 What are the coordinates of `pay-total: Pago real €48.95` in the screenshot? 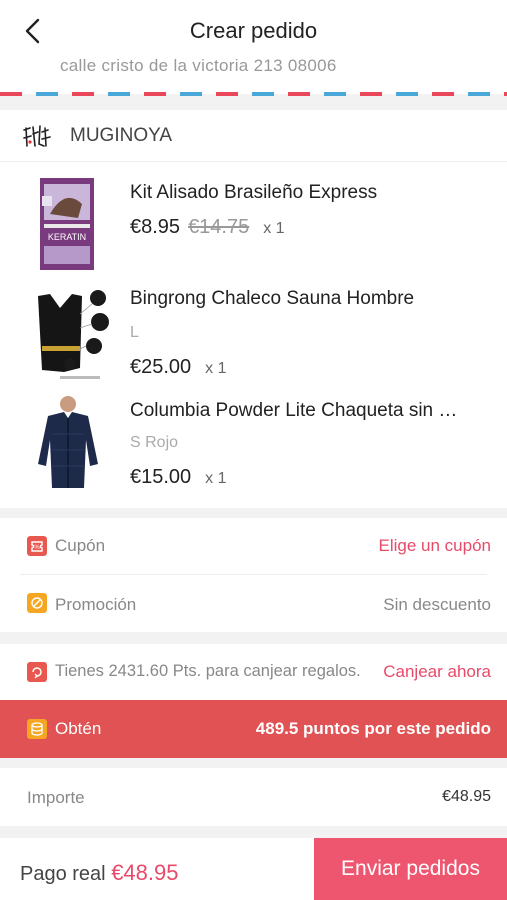 It's located at (99, 873).